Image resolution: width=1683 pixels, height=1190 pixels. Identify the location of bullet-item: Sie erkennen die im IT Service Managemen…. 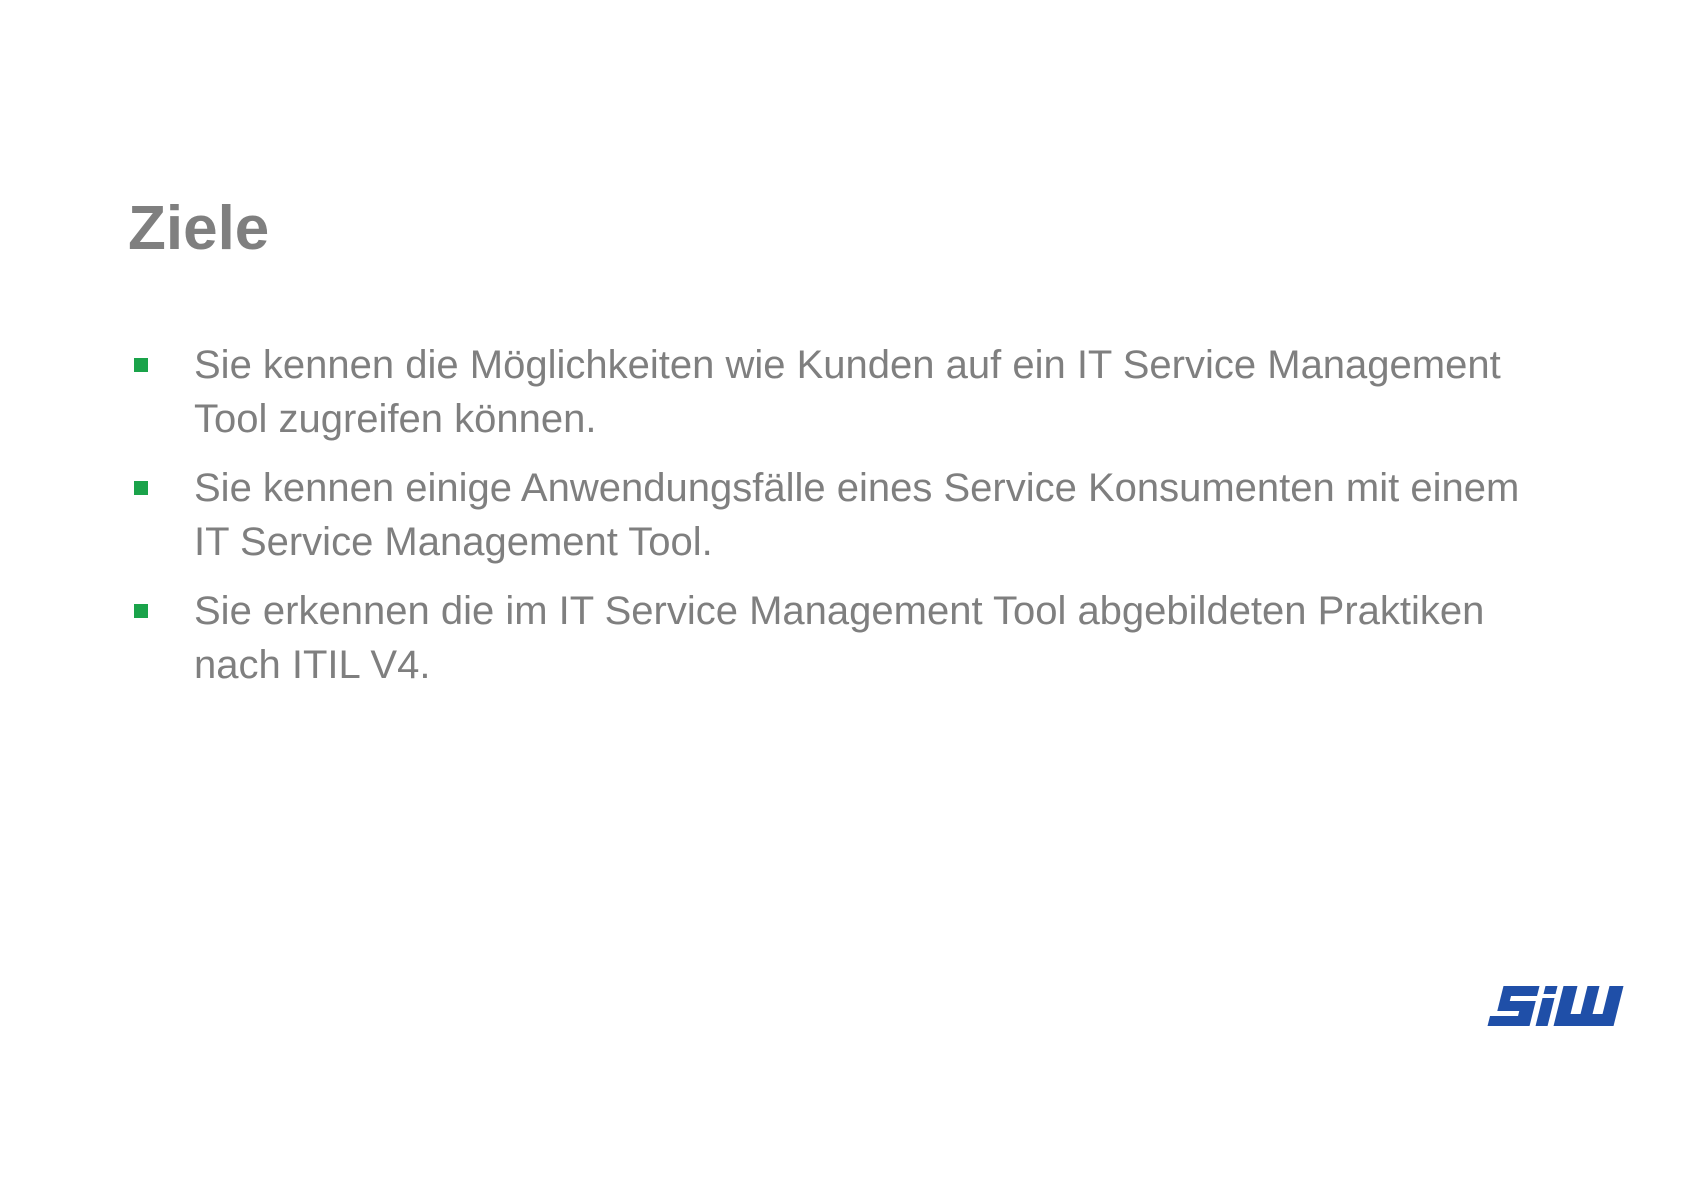
(843, 638).